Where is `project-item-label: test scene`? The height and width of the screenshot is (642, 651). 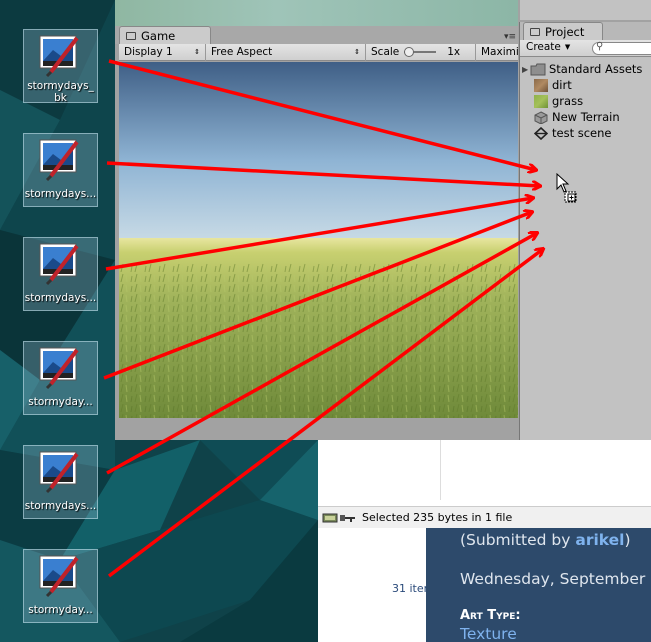
project-item-label: test scene is located at coordinates (582, 133).